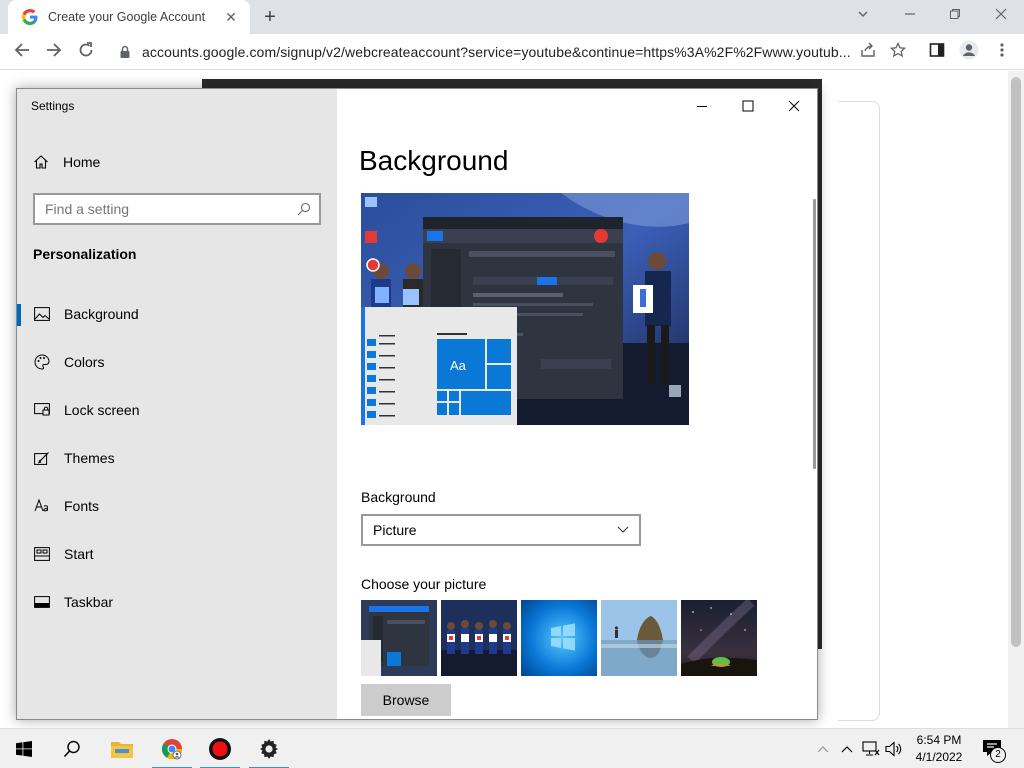 This screenshot has width=1024, height=768. Describe the element at coordinates (42, 458) in the screenshot. I see `themes-icon` at that location.